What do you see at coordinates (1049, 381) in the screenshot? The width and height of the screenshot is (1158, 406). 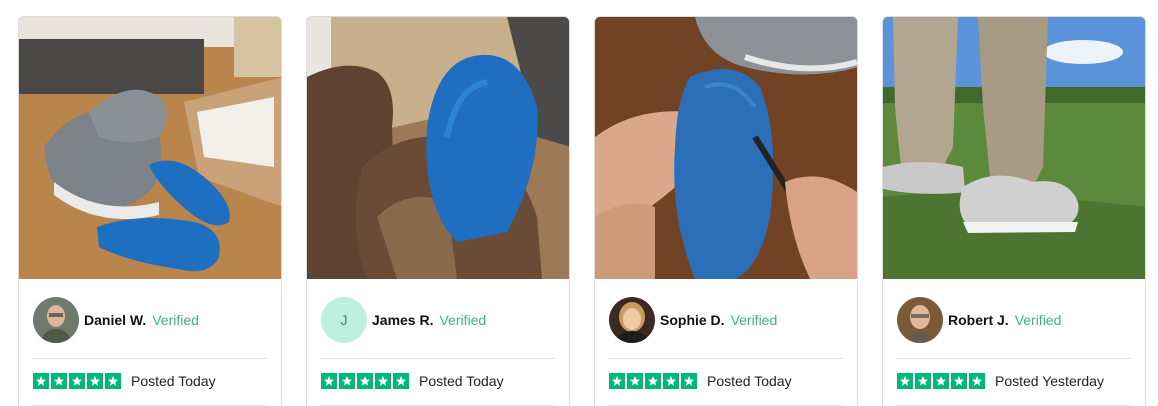 I see `posted-date: Posted Yesterday` at bounding box center [1049, 381].